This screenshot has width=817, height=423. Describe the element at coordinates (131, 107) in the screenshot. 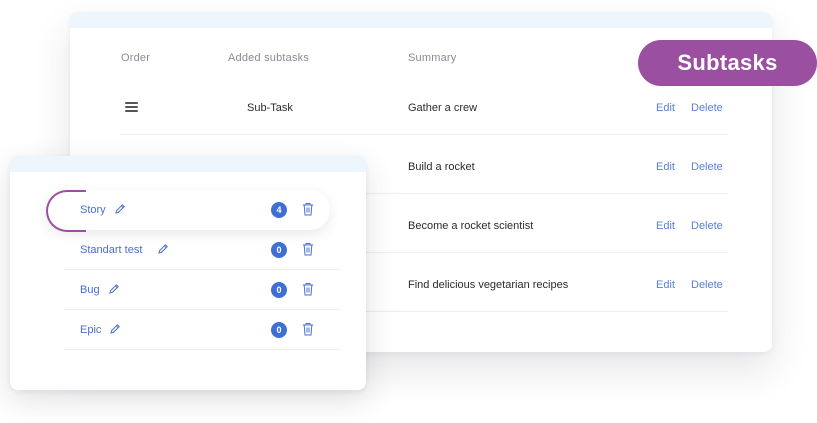

I see `drag-handle-icon` at that location.